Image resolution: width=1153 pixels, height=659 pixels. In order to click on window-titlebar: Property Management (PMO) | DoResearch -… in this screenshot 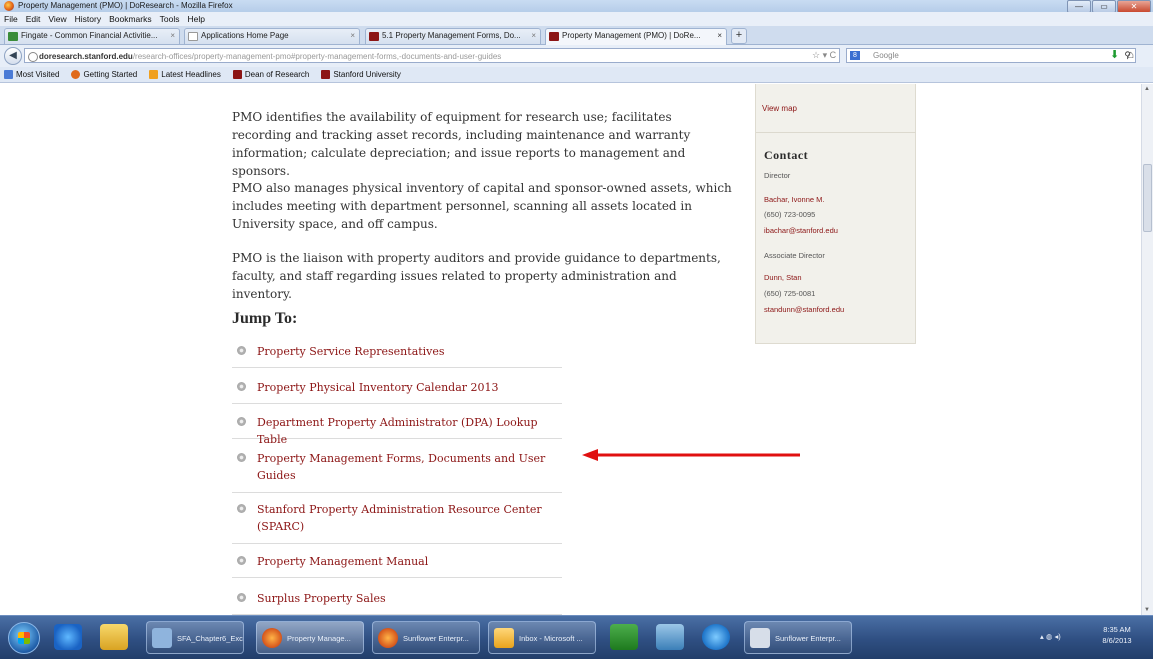, I will do `click(576, 6)`.